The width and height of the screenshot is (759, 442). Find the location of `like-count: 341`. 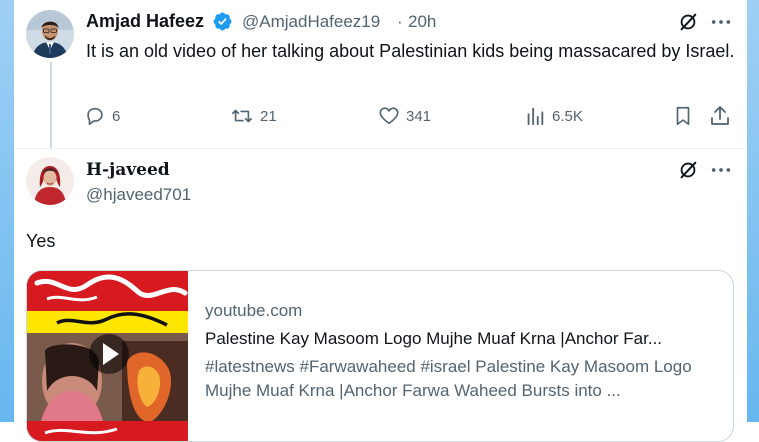

like-count: 341 is located at coordinates (419, 116).